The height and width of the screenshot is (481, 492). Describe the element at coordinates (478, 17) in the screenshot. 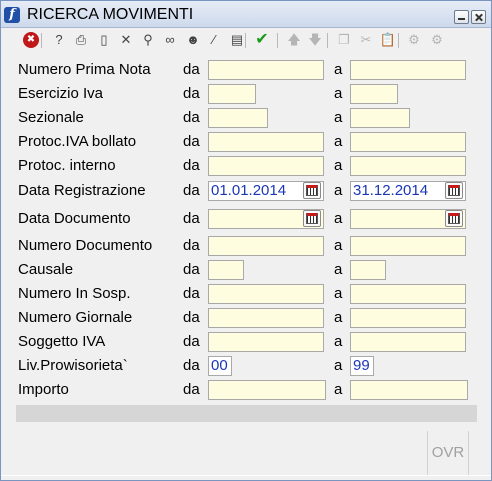

I see `close-window-button` at that location.